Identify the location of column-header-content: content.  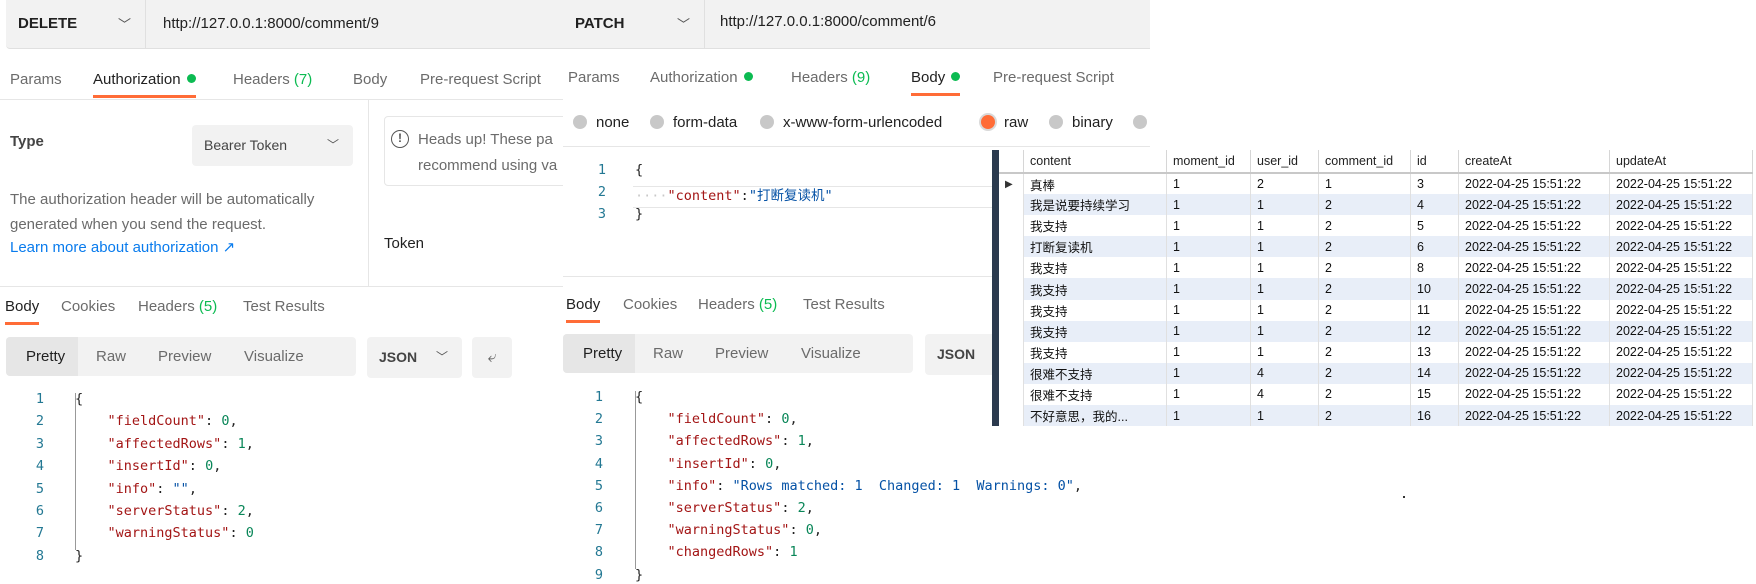
(1095, 162).